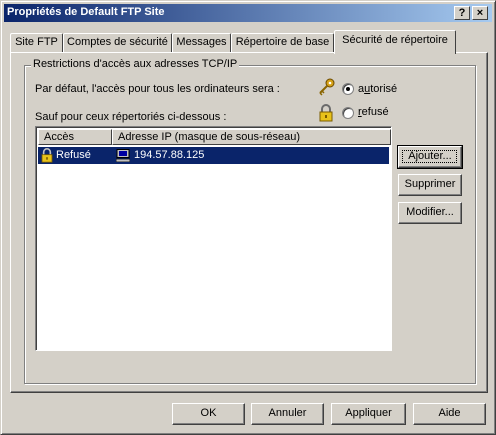  What do you see at coordinates (462, 13) in the screenshot?
I see `help-button: ?` at bounding box center [462, 13].